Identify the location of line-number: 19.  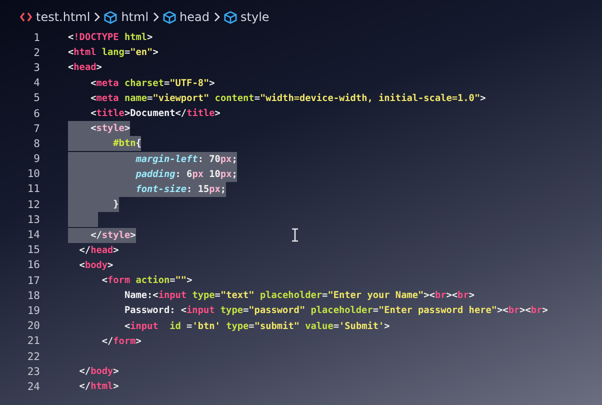
(33, 310).